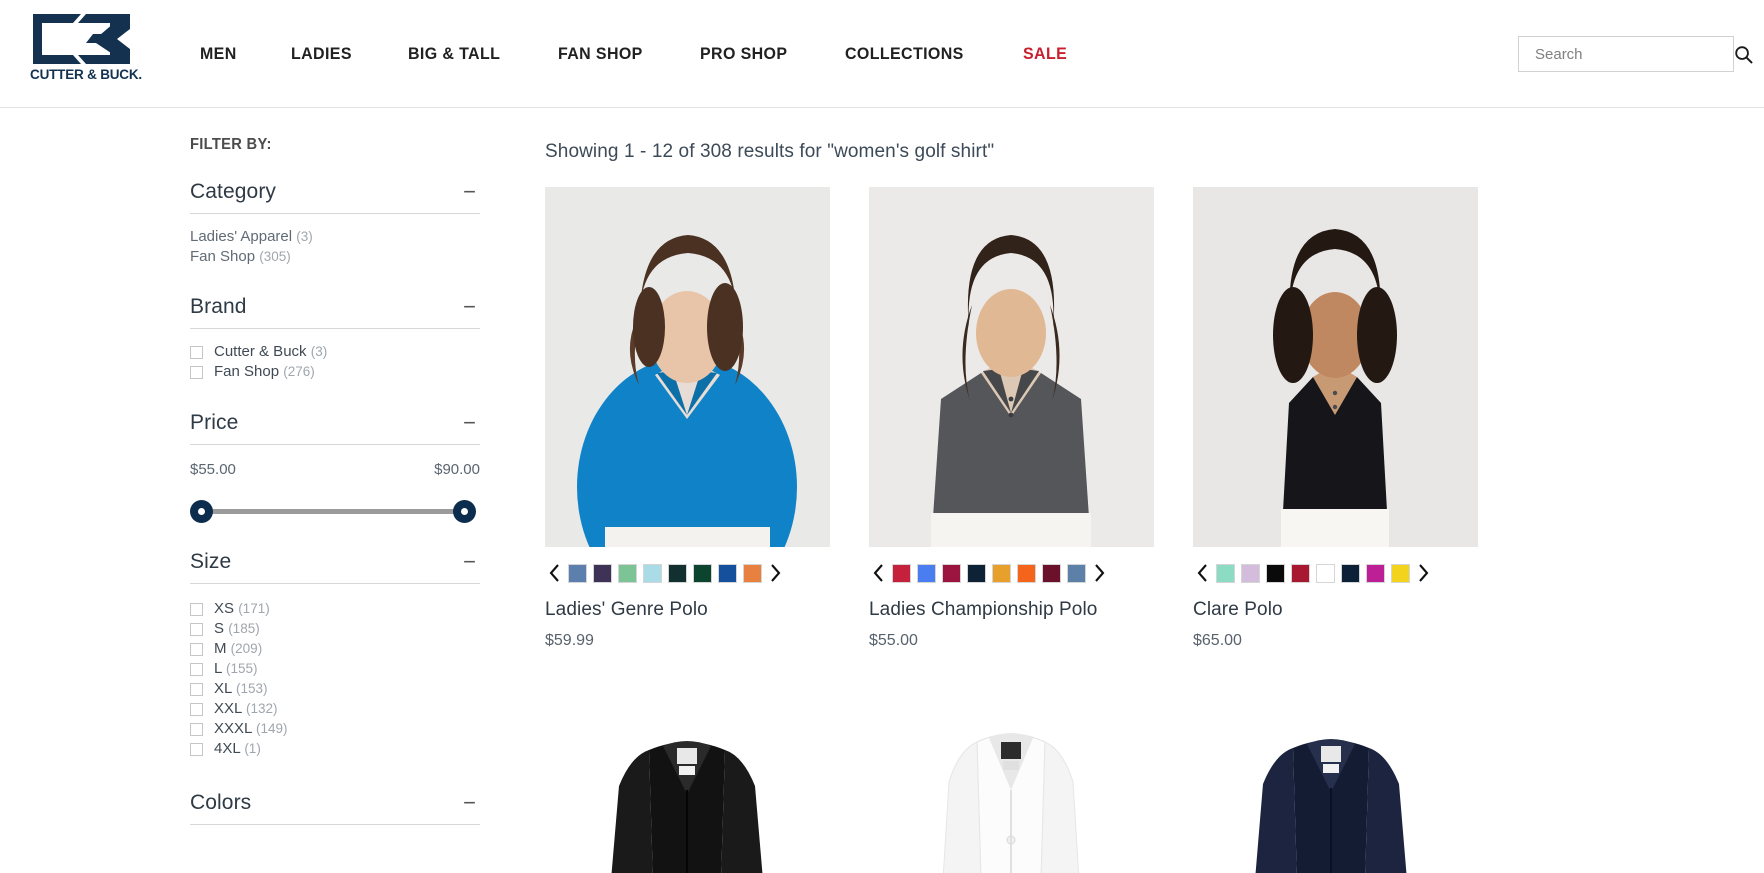 The height and width of the screenshot is (873, 1764). I want to click on nav-item-sale: SALE, so click(1045, 54).